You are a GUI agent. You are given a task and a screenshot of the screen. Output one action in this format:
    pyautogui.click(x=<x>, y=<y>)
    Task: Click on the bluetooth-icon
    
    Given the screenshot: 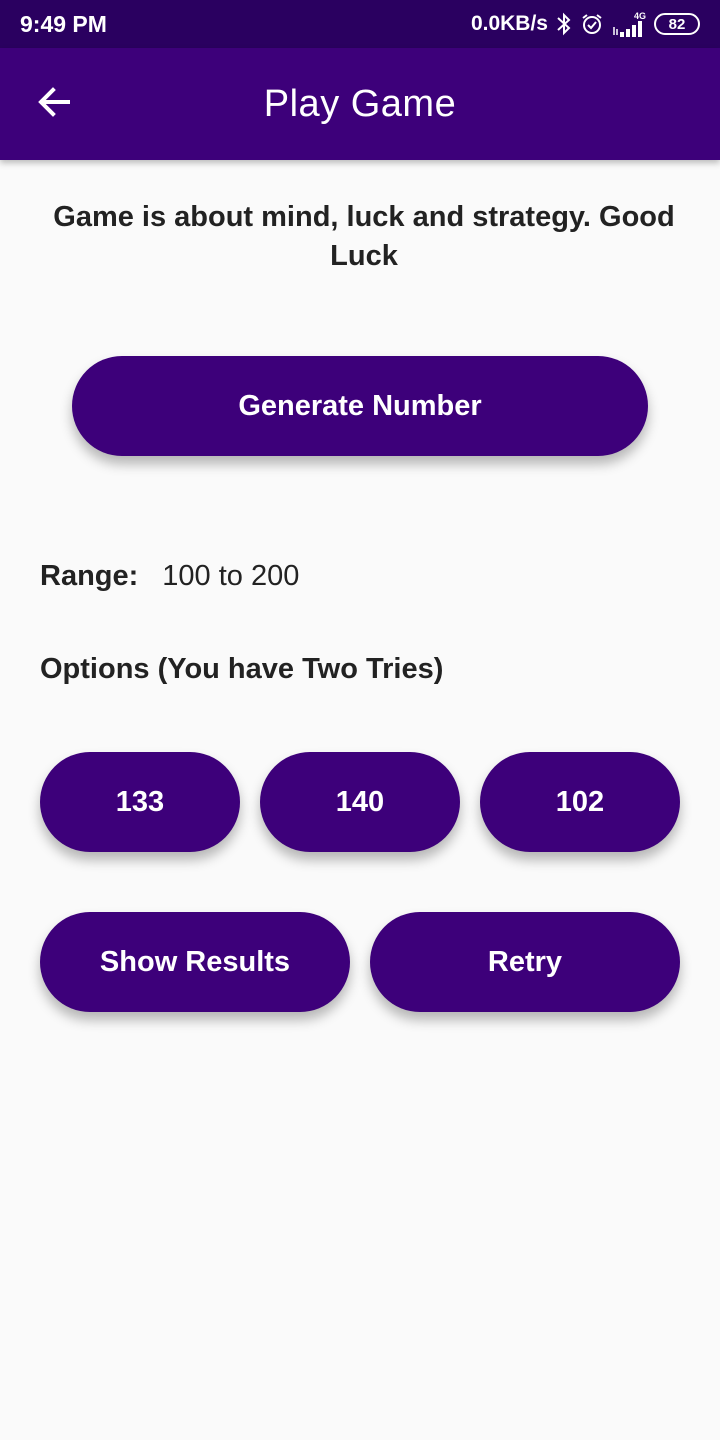 What is the action you would take?
    pyautogui.click(x=564, y=24)
    